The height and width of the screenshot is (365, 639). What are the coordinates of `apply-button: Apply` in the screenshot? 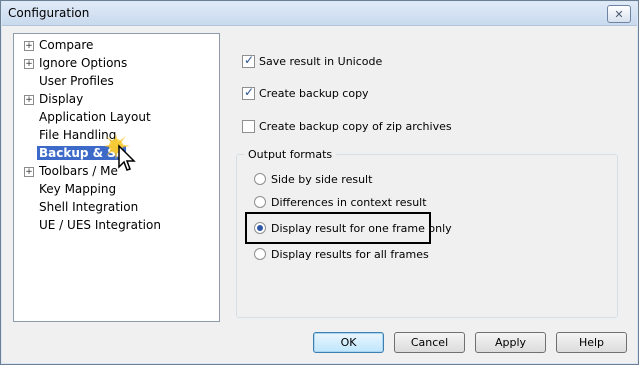 It's located at (510, 342).